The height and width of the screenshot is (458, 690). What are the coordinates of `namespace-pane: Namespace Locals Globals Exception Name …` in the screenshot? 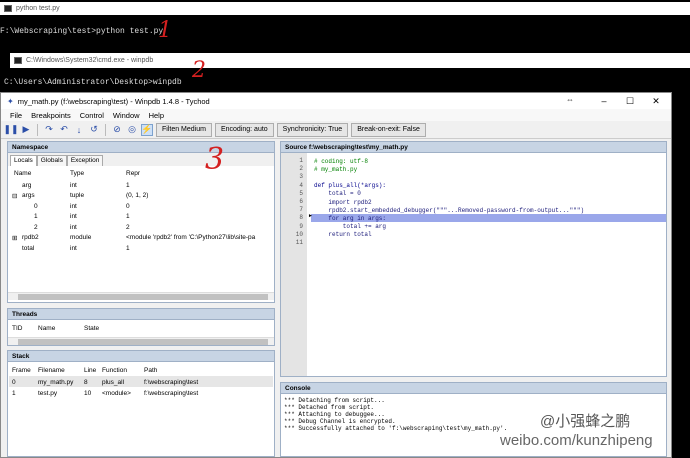 It's located at (141, 222).